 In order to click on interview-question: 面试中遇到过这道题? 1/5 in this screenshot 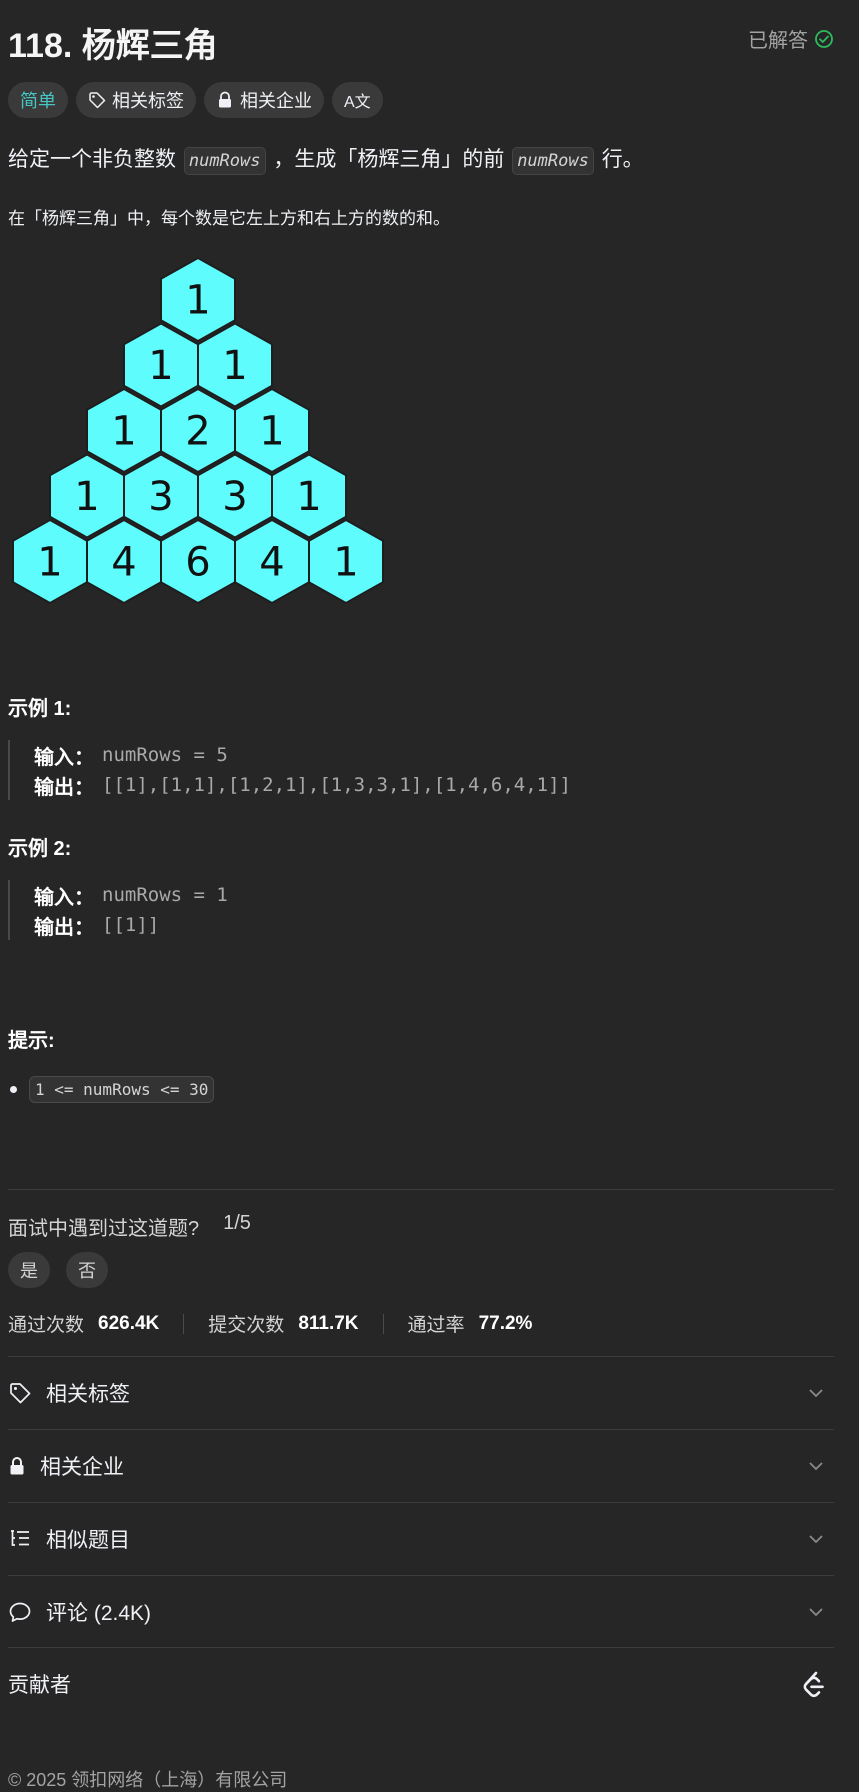, I will do `click(129, 1226)`.